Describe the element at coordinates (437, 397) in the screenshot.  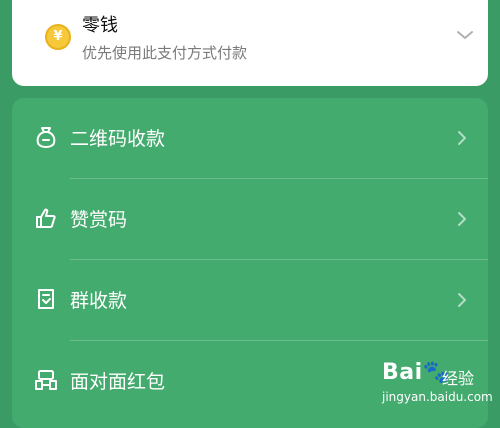
I see `watermark-url: jingyan.baidu.com` at that location.